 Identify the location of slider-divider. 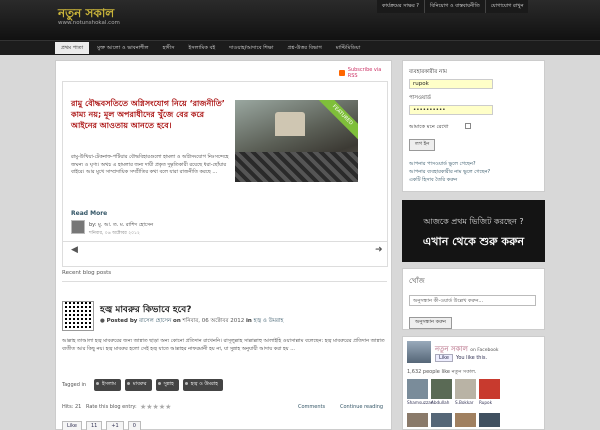
(225, 241).